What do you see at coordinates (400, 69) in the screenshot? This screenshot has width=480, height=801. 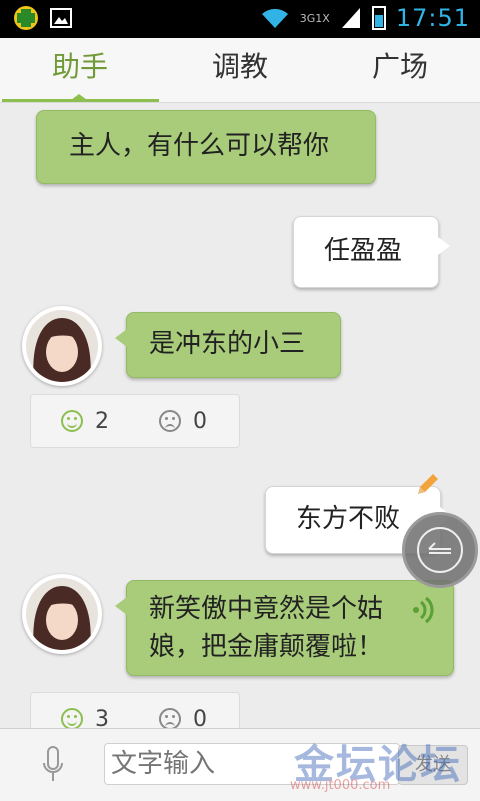 I see `tab-plaza: 广场` at bounding box center [400, 69].